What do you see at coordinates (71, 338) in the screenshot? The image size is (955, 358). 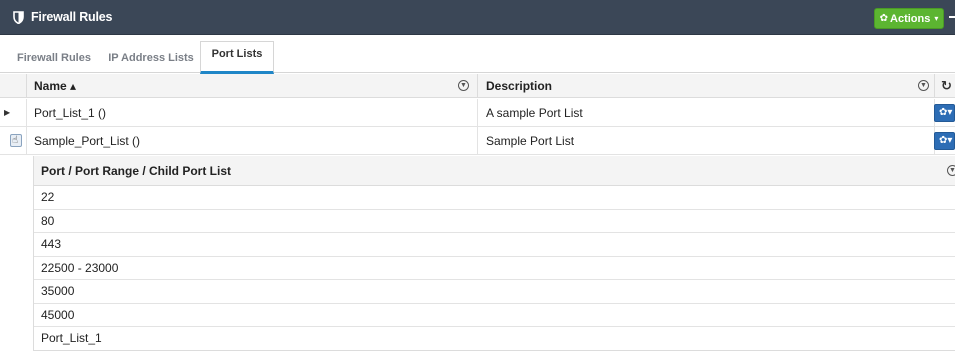 I see `port-value: Port_List_1` at bounding box center [71, 338].